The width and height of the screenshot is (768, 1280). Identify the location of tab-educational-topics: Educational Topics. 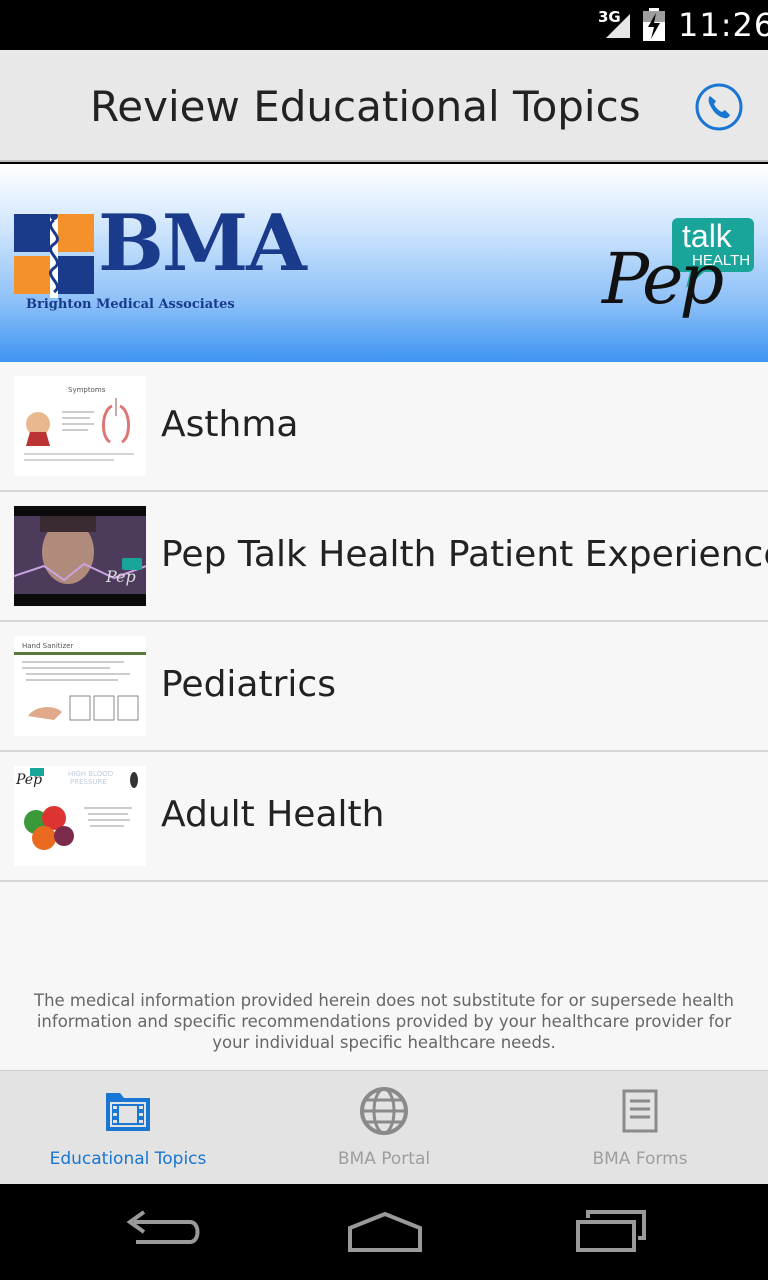
(128, 1128).